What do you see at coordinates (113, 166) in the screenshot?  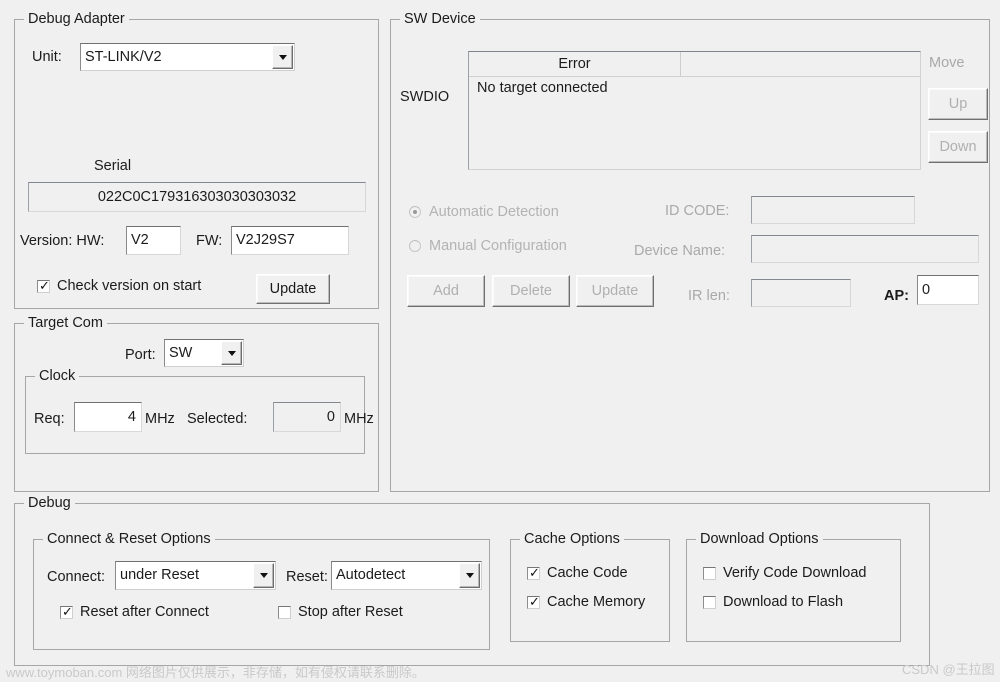 I see `serial-label: Serial` at bounding box center [113, 166].